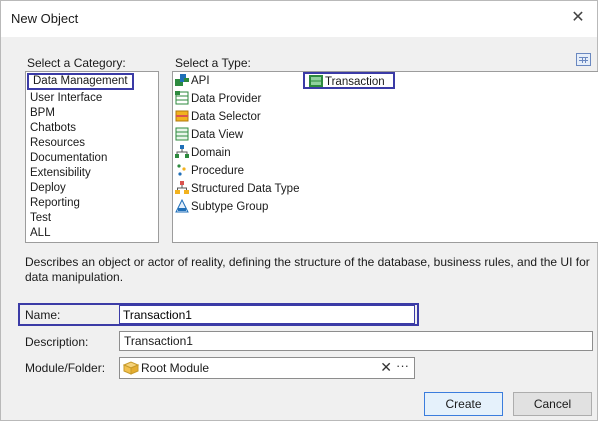 The height and width of the screenshot is (421, 598). What do you see at coordinates (245, 189) in the screenshot?
I see `type-item-label: Structured Data Type` at bounding box center [245, 189].